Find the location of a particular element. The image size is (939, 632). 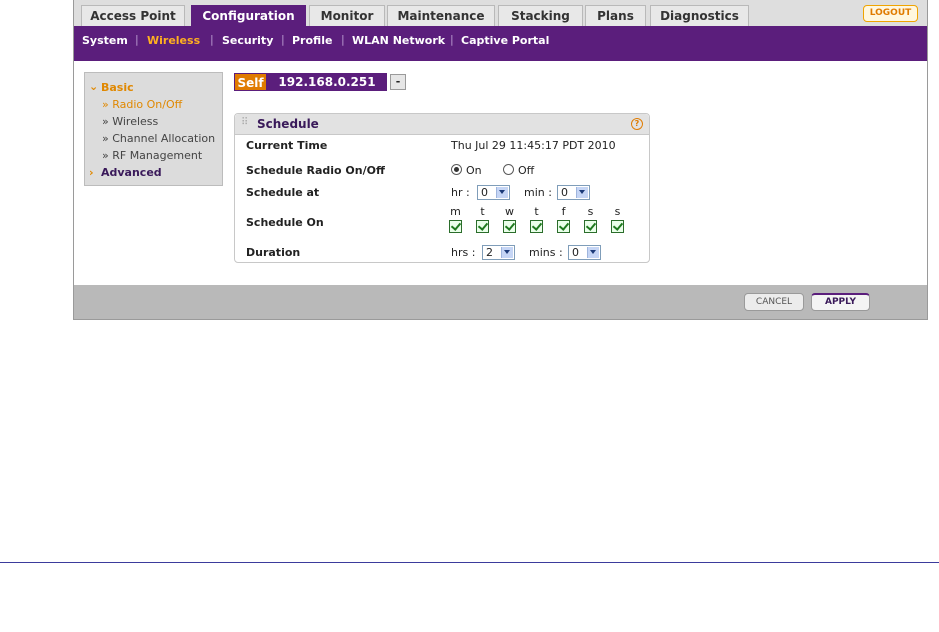

min-value: 0 is located at coordinates (564, 192).